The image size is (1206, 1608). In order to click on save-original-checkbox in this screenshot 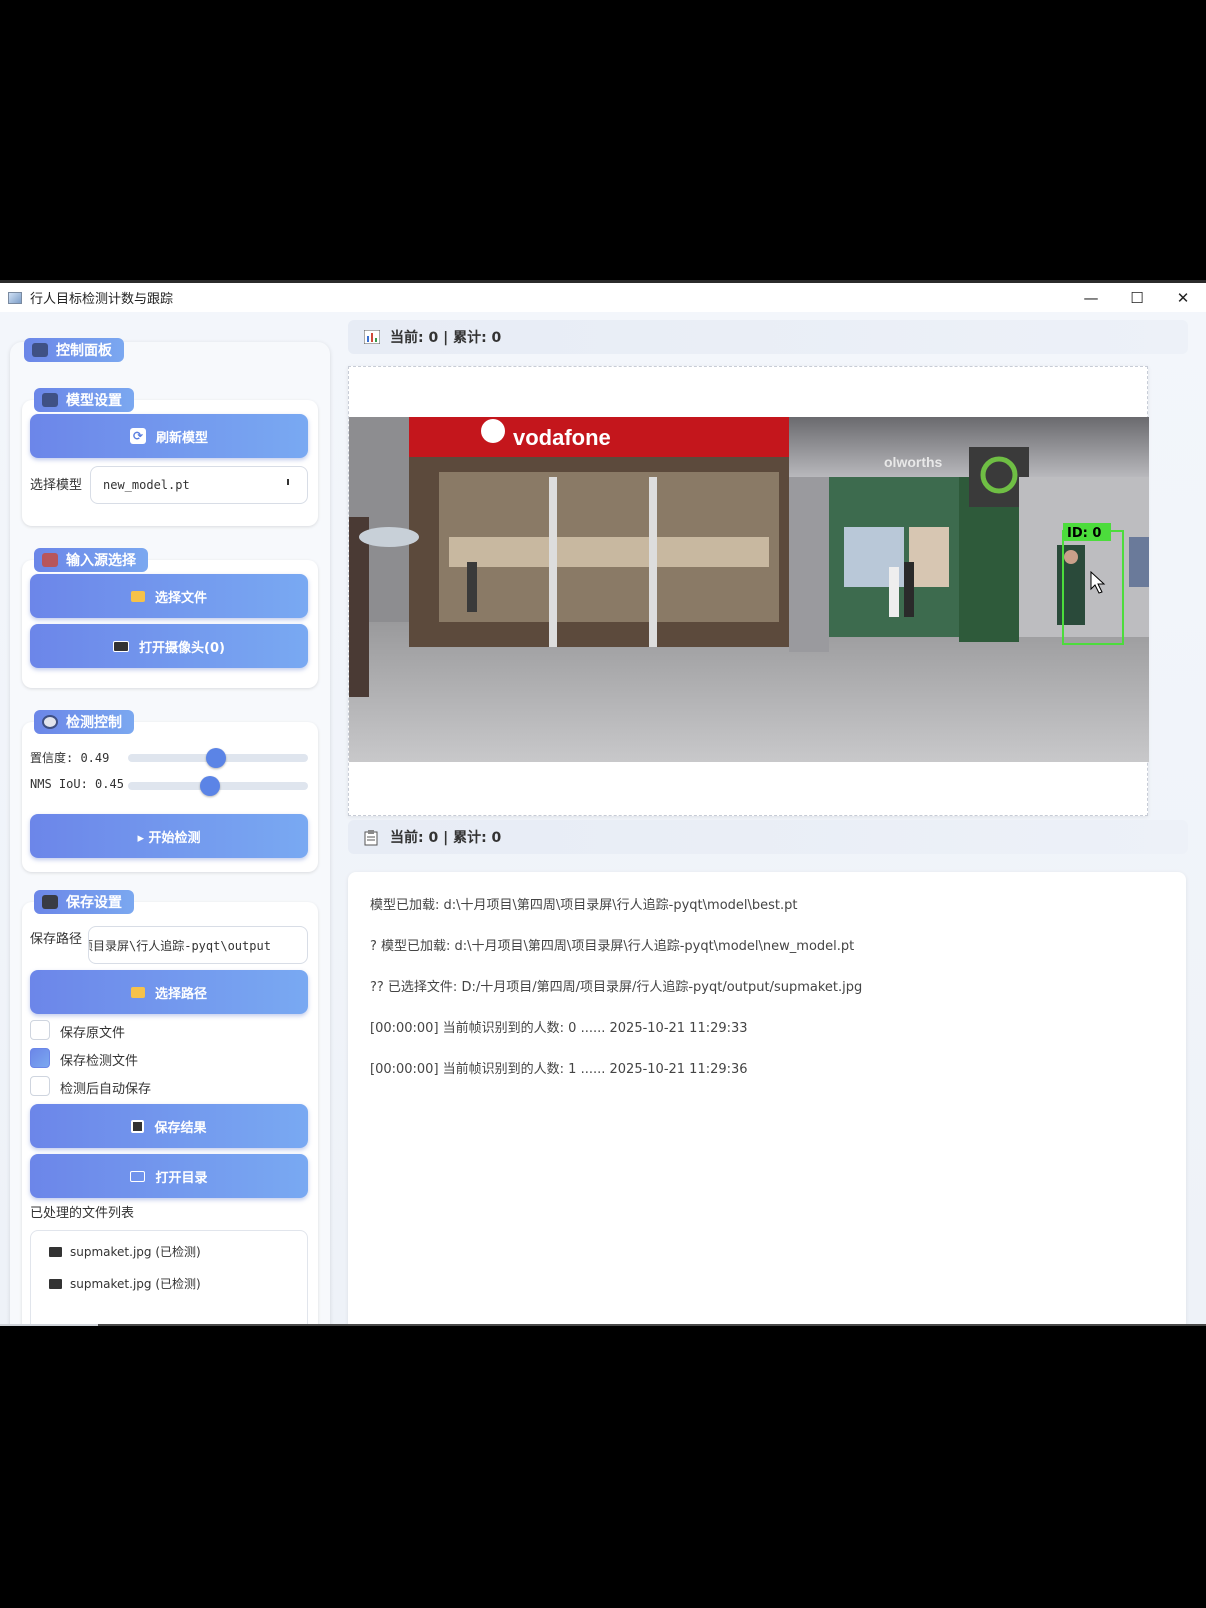, I will do `click(40, 1030)`.